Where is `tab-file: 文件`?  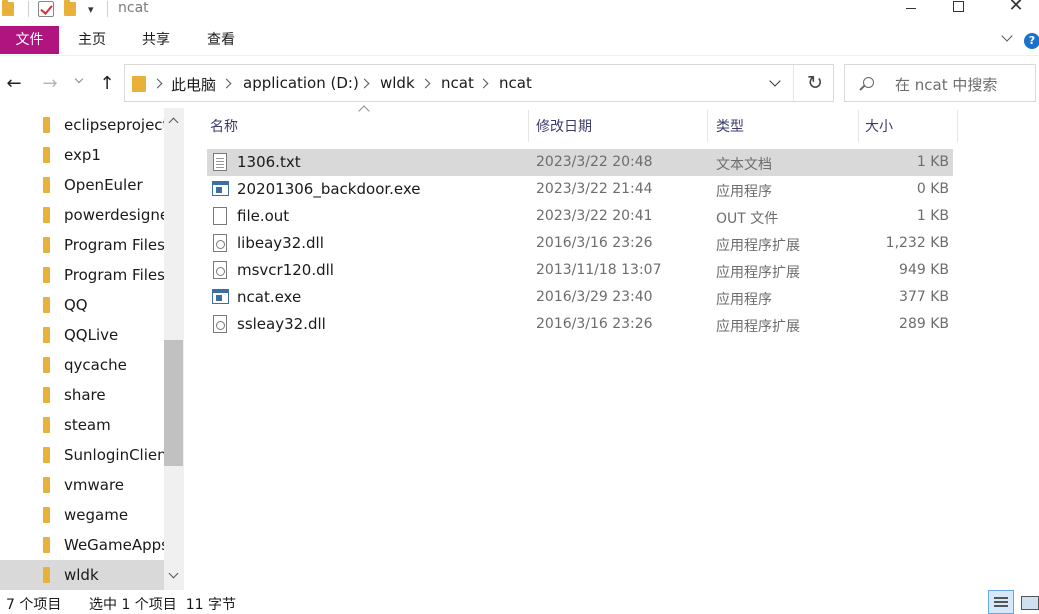 tab-file: 文件 is located at coordinates (29, 40).